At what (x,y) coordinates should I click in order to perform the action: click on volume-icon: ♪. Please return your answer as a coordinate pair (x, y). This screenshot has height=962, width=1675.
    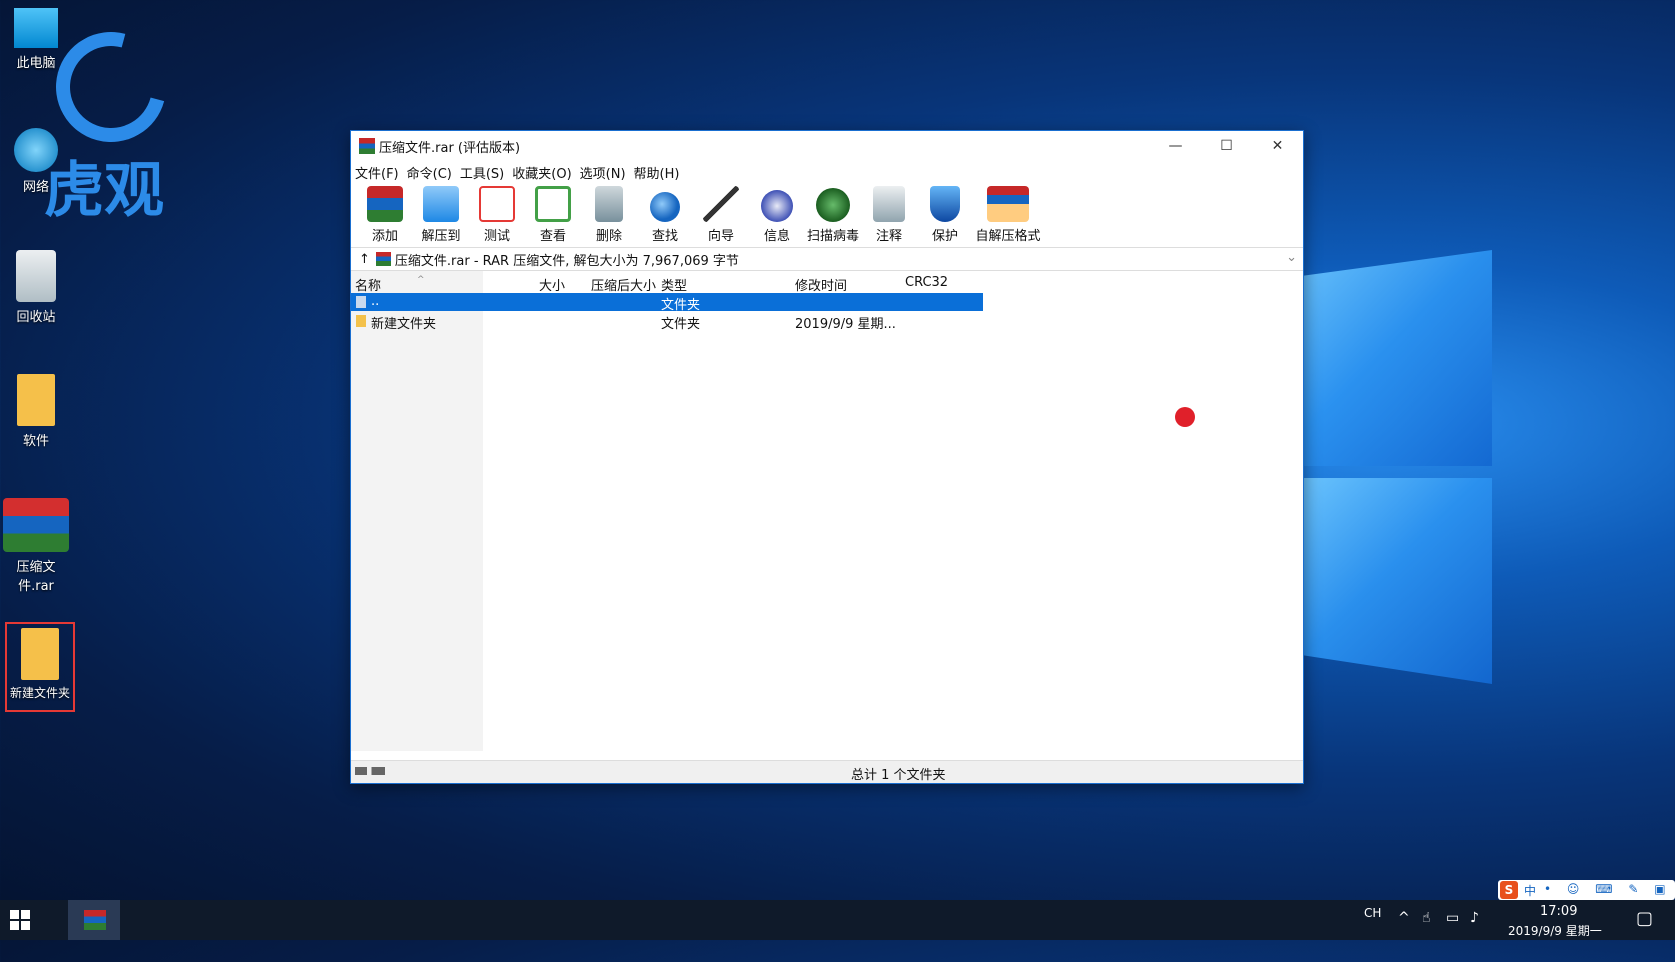
    Looking at the image, I should click on (1474, 930).